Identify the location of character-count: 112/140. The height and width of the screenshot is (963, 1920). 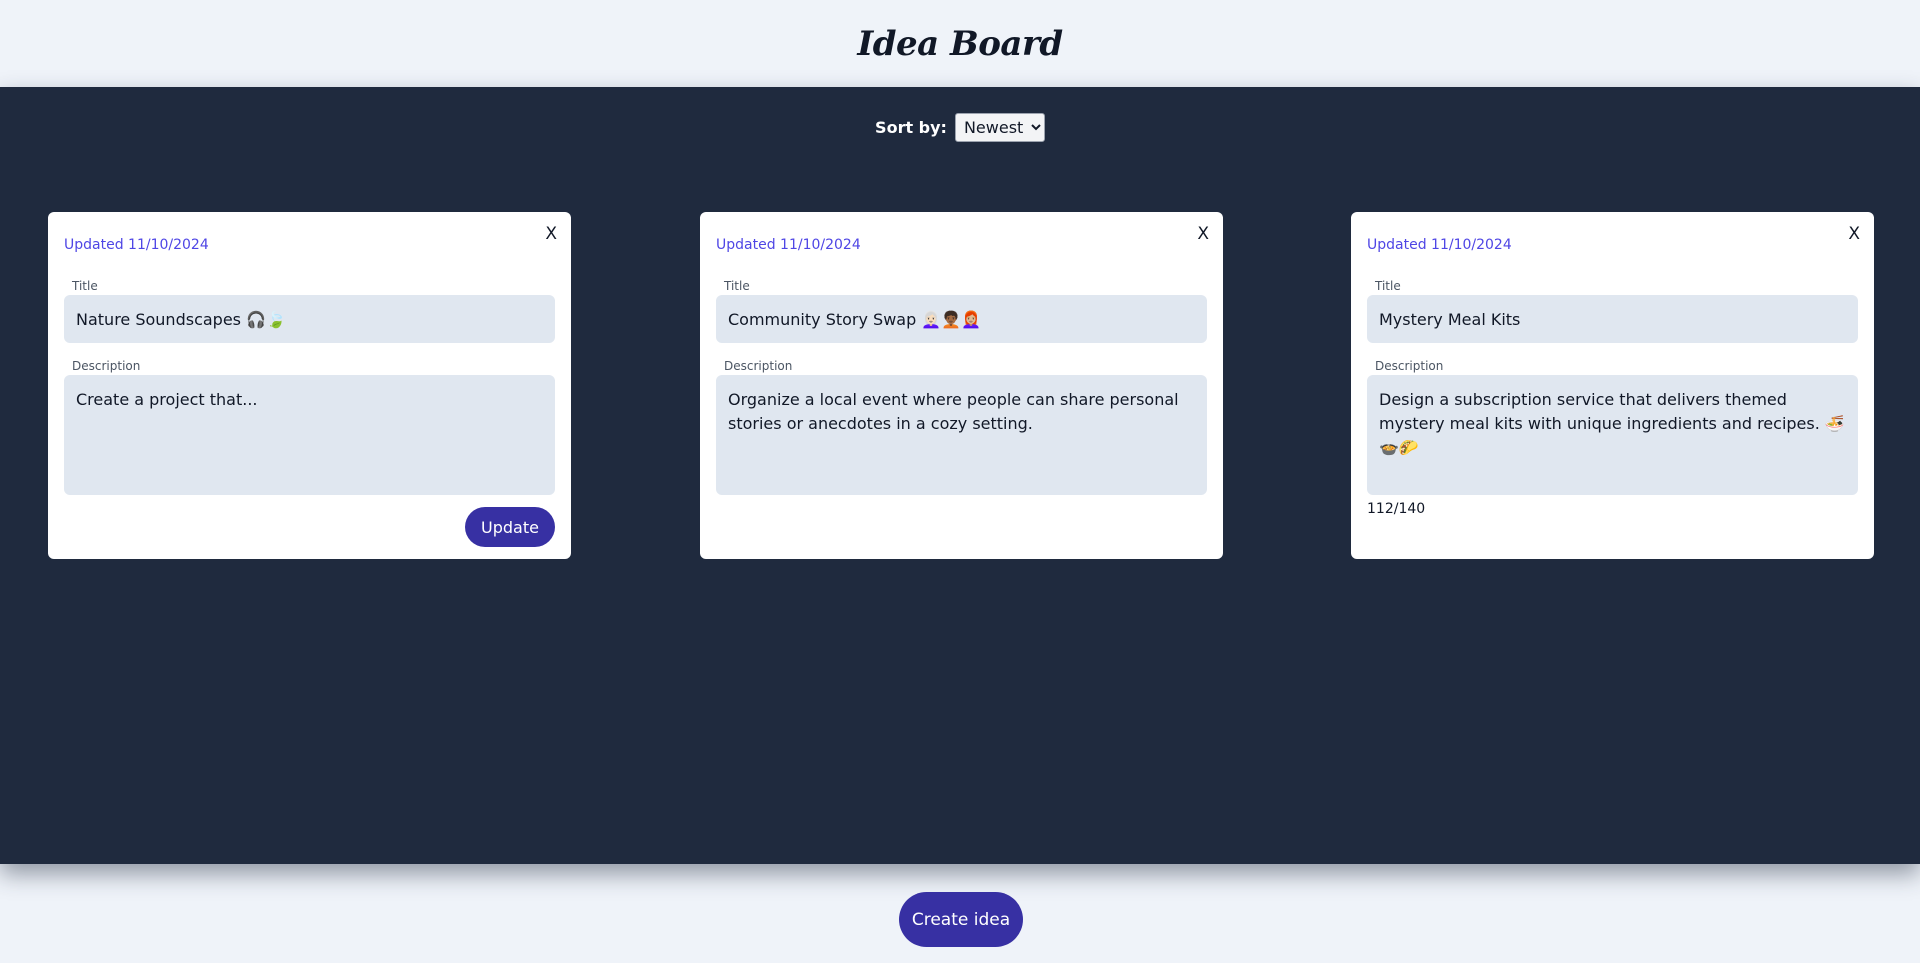
(1396, 509).